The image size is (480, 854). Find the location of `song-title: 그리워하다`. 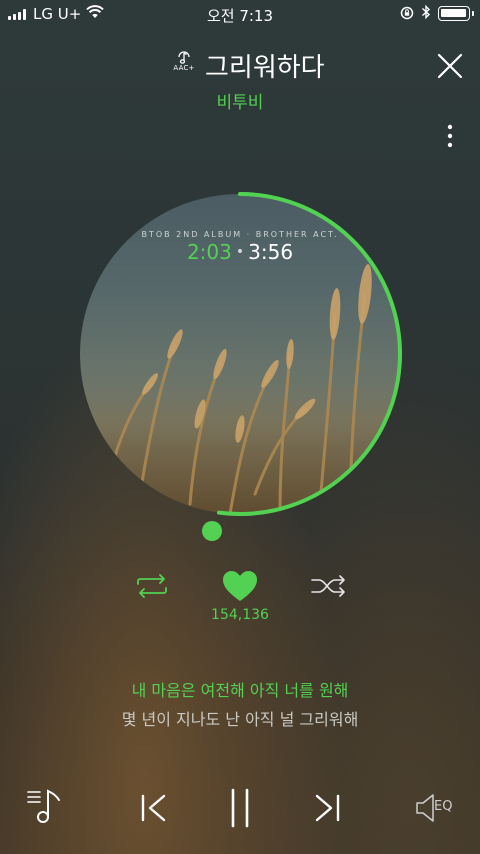

song-title: 그리워하다 is located at coordinates (265, 68).